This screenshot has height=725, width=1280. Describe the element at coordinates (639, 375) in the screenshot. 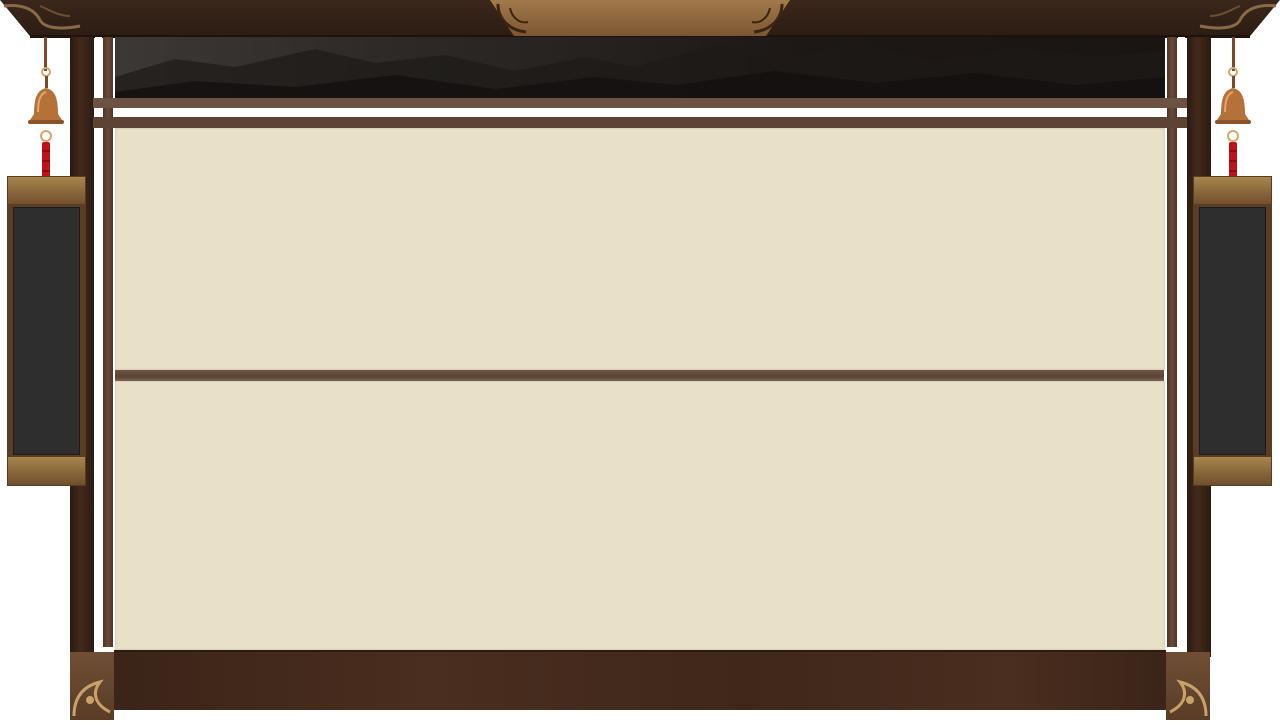

I see `panel-divider` at that location.